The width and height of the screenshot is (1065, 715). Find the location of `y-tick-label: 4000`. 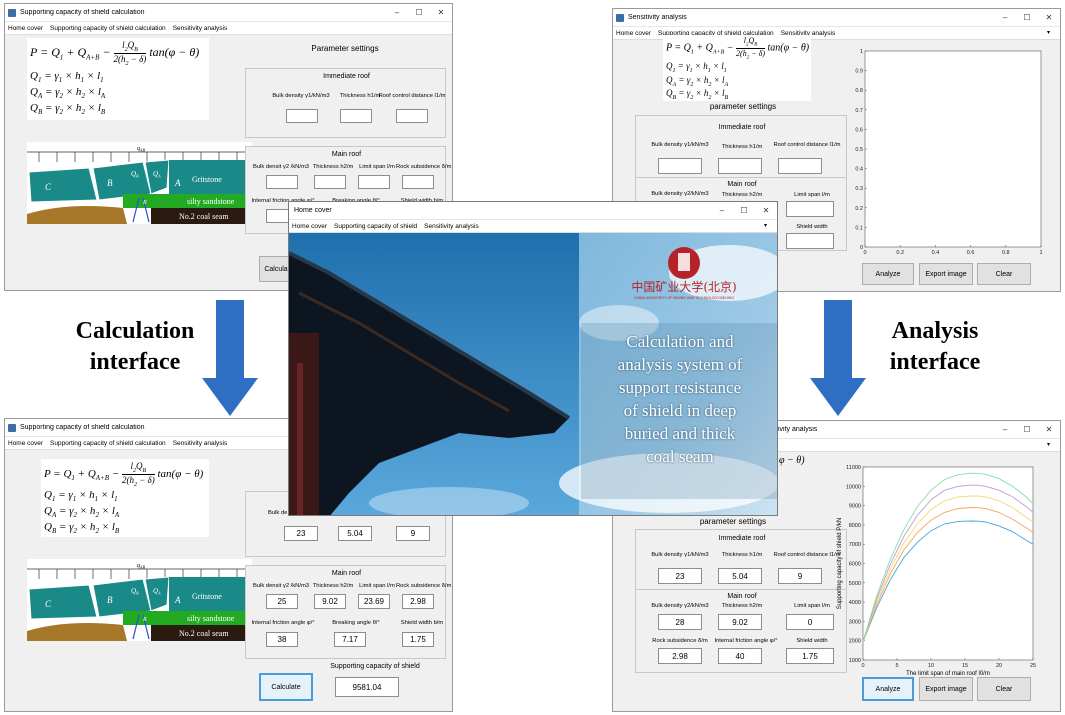

y-tick-label: 4000 is located at coordinates (855, 603).